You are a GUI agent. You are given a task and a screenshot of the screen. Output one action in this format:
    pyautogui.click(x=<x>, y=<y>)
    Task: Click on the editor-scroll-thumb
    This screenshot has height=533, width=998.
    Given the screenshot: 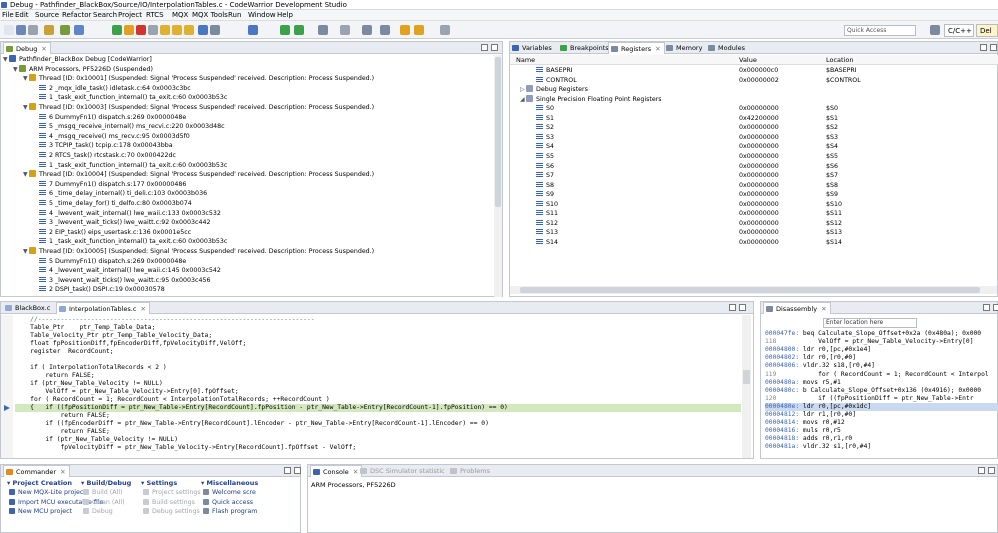 What is the action you would take?
    pyautogui.click(x=746, y=377)
    